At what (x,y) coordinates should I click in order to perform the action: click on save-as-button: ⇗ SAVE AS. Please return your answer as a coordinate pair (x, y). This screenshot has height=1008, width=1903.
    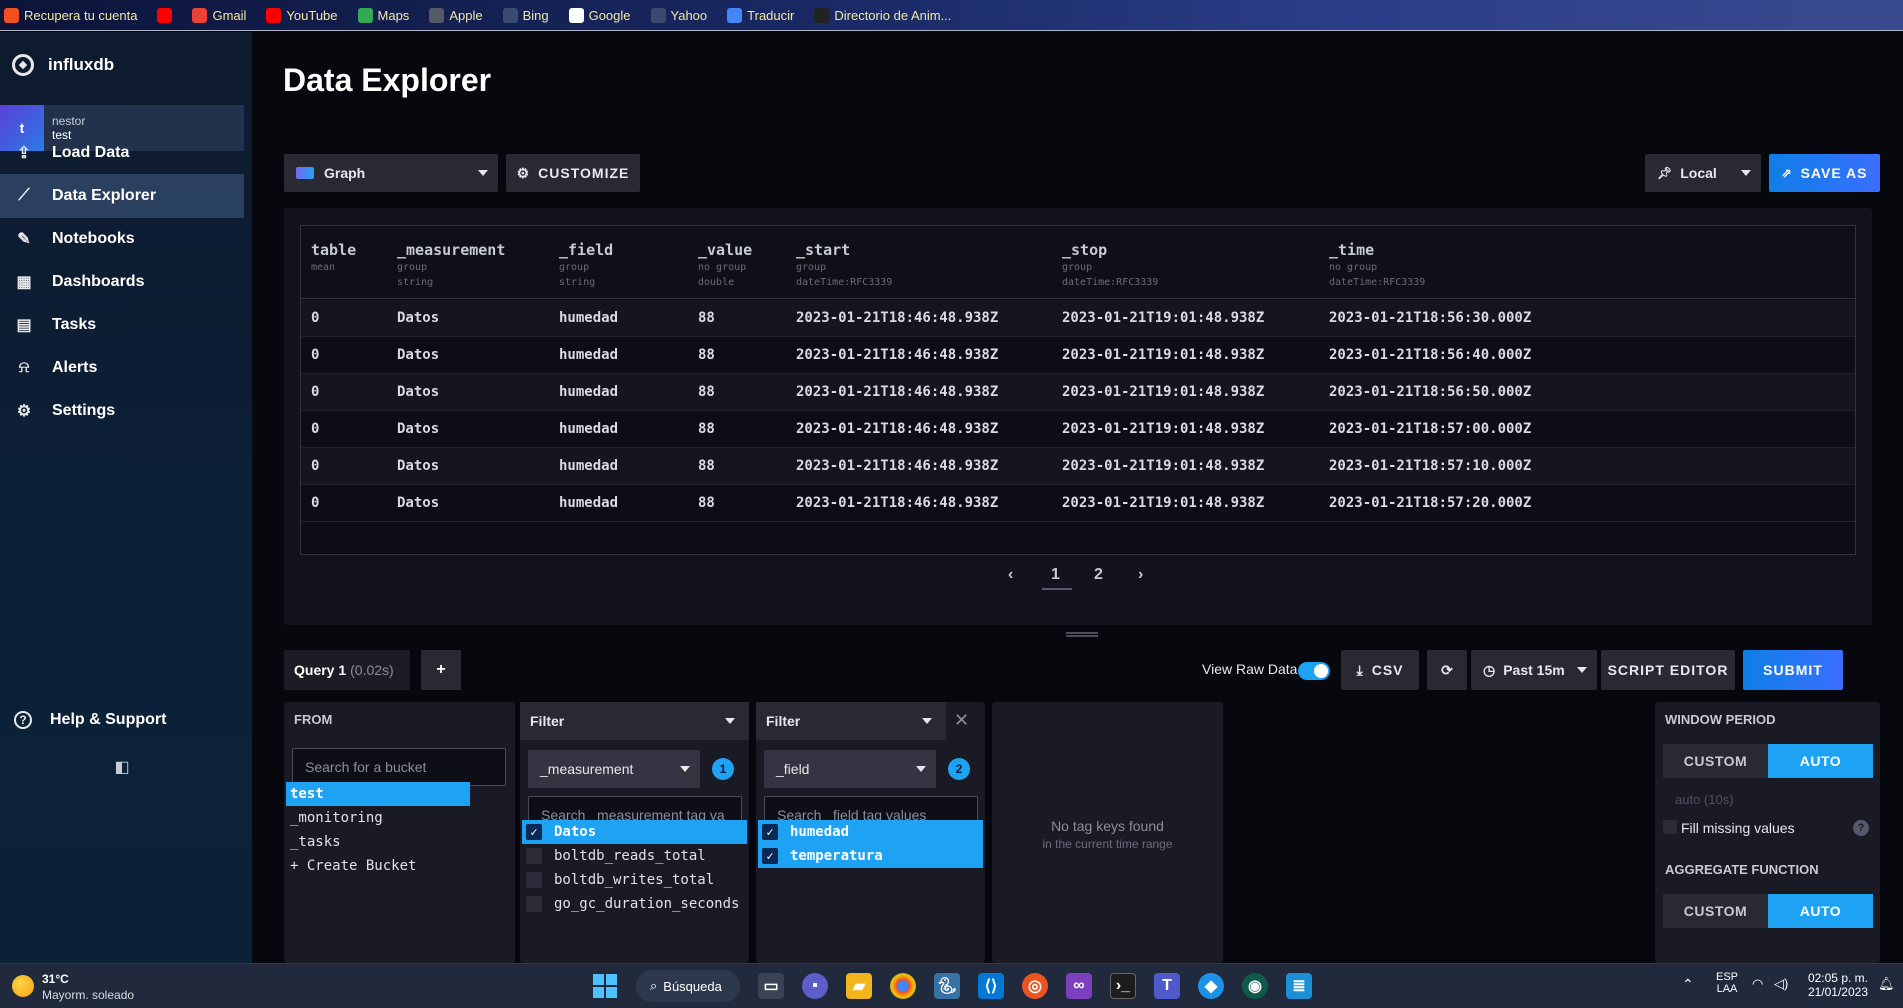
    Looking at the image, I should click on (1824, 173).